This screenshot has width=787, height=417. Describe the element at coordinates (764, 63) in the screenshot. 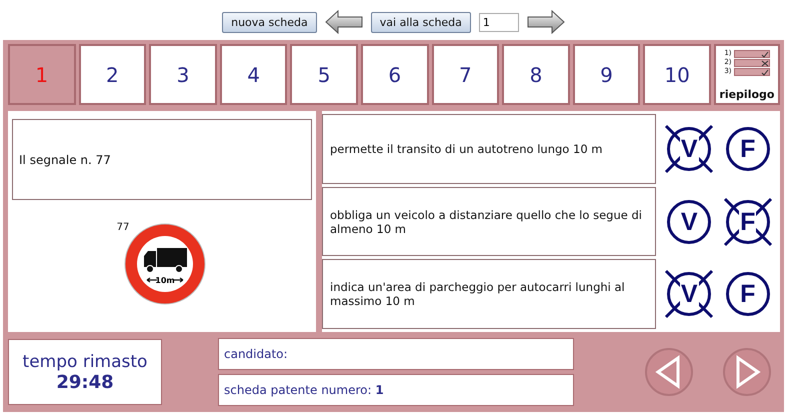

I see `cross-icon` at that location.